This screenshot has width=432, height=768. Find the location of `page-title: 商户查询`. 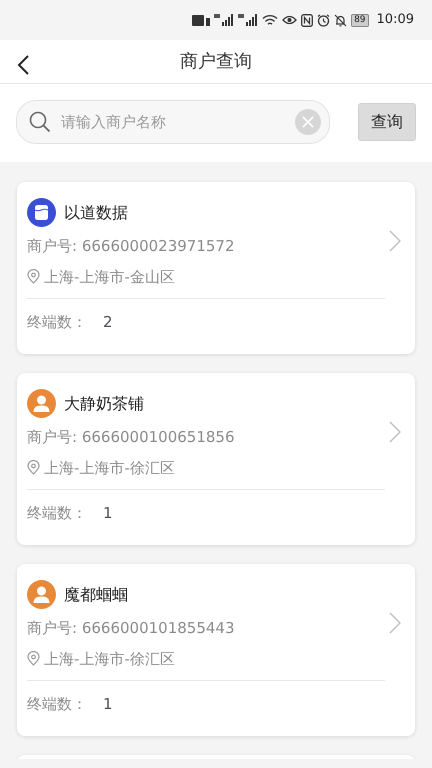

page-title: 商户查询 is located at coordinates (216, 61).